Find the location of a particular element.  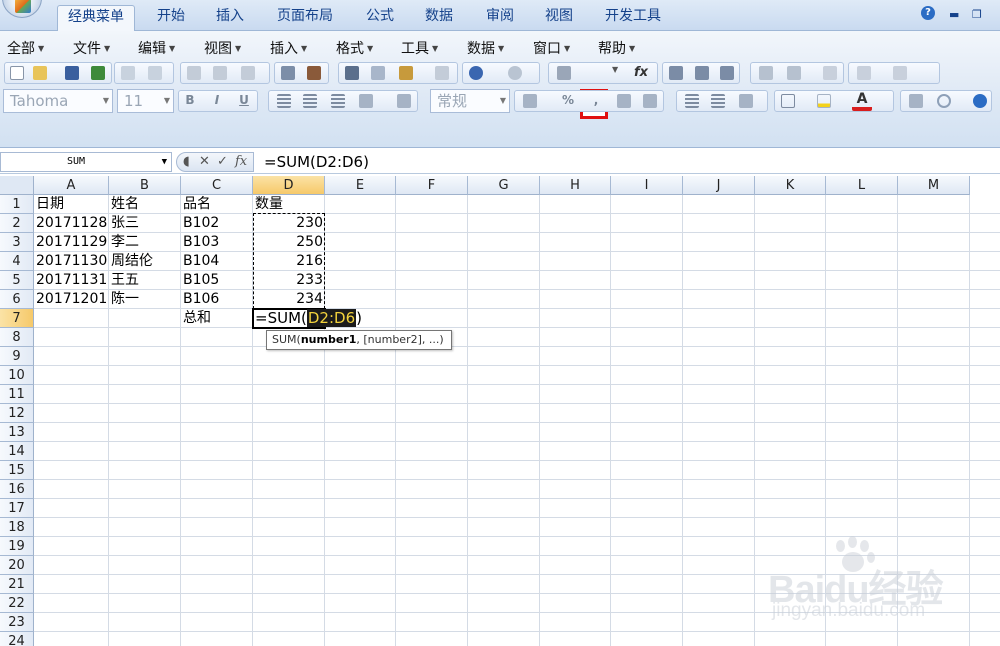

font-size-select: 11 ▼ is located at coordinates (145, 101).